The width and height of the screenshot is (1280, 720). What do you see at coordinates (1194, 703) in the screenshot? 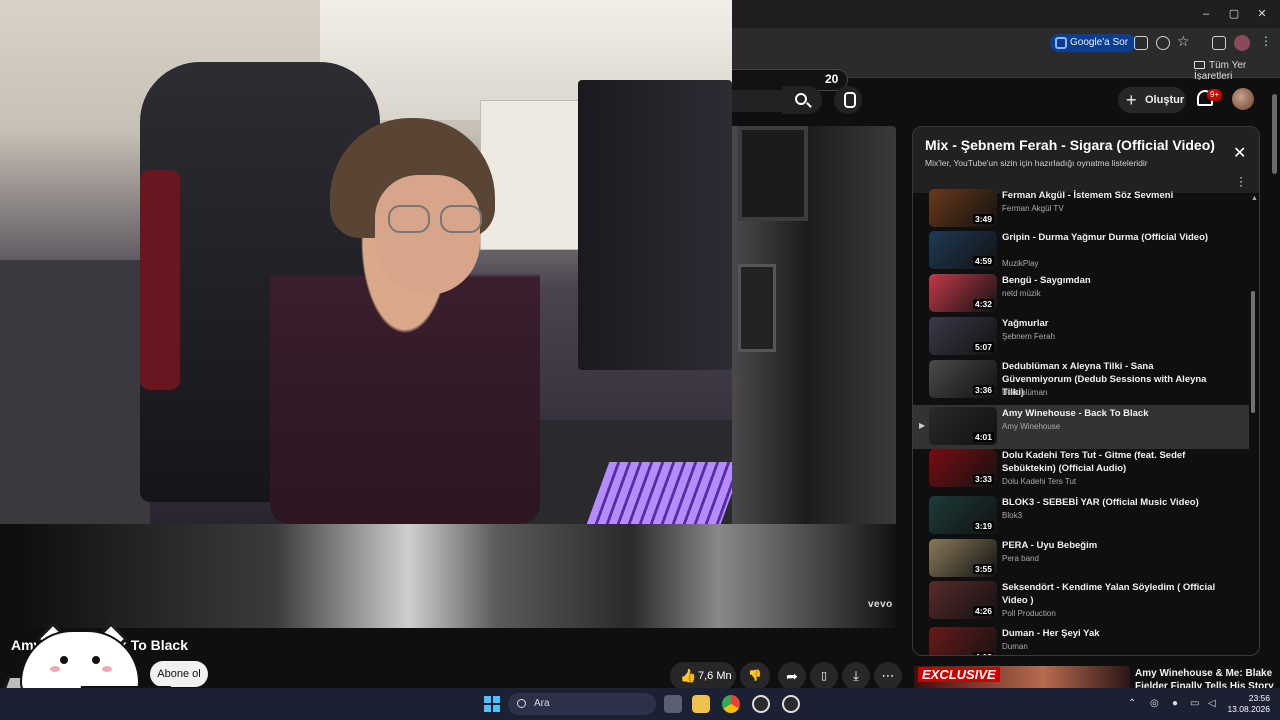
I see `tray-display-icon: ▭` at bounding box center [1194, 703].